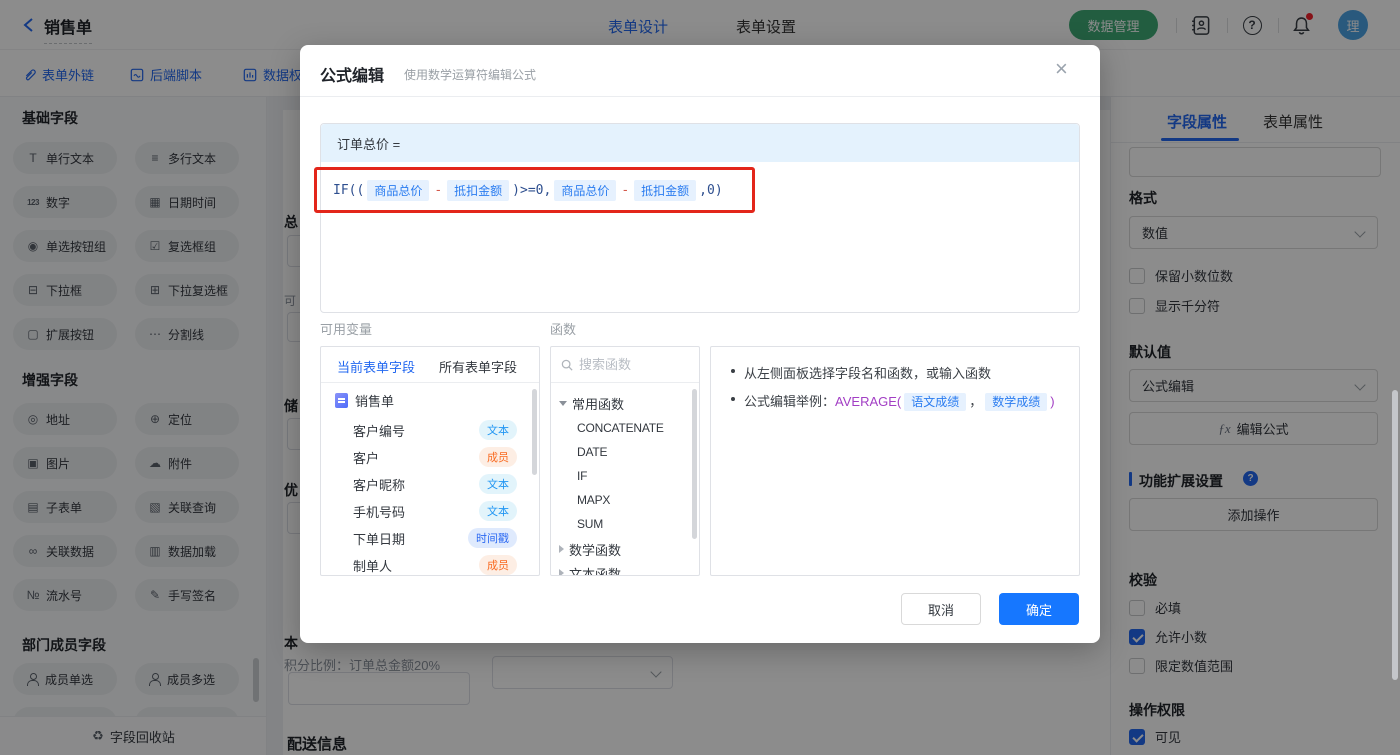  Describe the element at coordinates (1039, 609) in the screenshot. I see `confirm-button: 确定` at that location.